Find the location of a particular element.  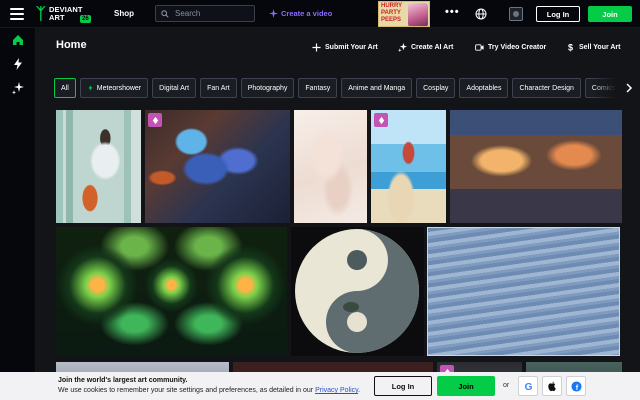

chip-anime-manga: Anime and Manga is located at coordinates (377, 88).